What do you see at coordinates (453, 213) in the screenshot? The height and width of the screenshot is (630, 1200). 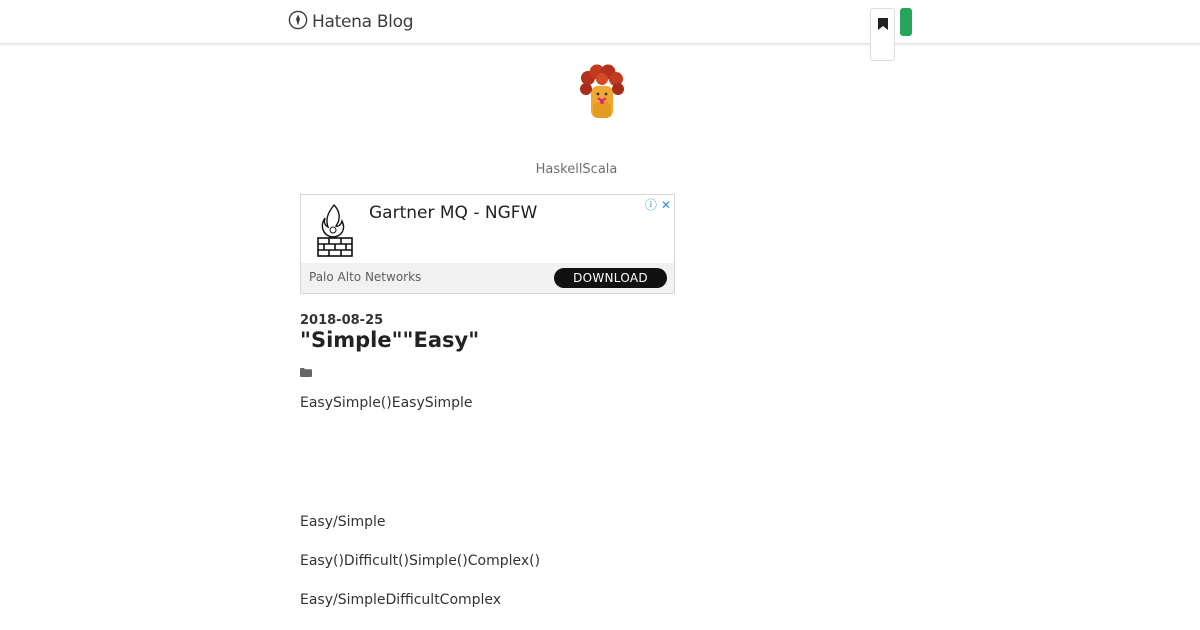 I see `ad-headline: Gartner MQ - NGFW` at bounding box center [453, 213].